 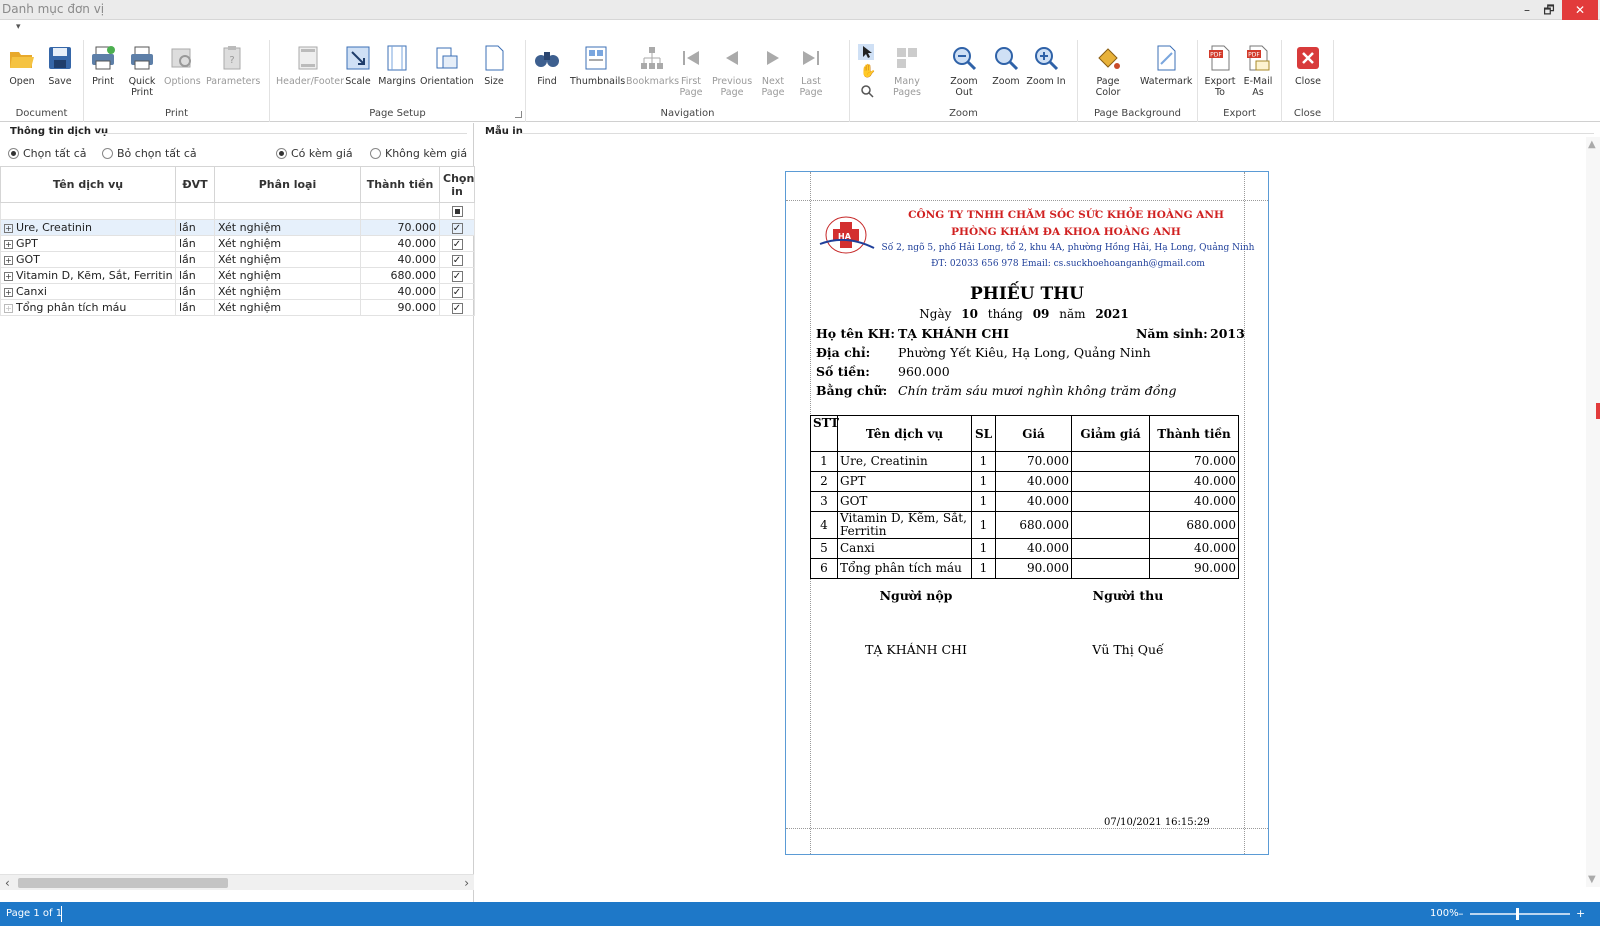 What do you see at coordinates (182, 65) in the screenshot?
I see `options-button: Options` at bounding box center [182, 65].